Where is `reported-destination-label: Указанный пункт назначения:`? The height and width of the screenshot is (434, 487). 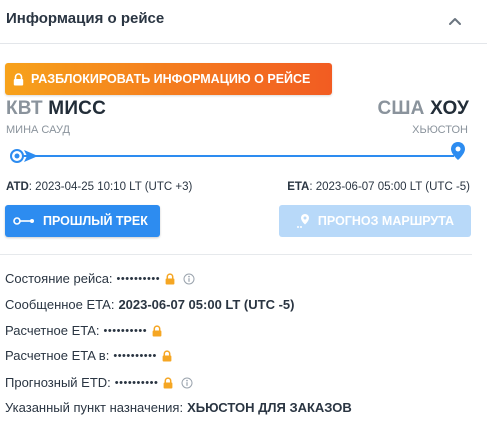
reported-destination-label: Указанный пункт назначения: is located at coordinates (94, 407).